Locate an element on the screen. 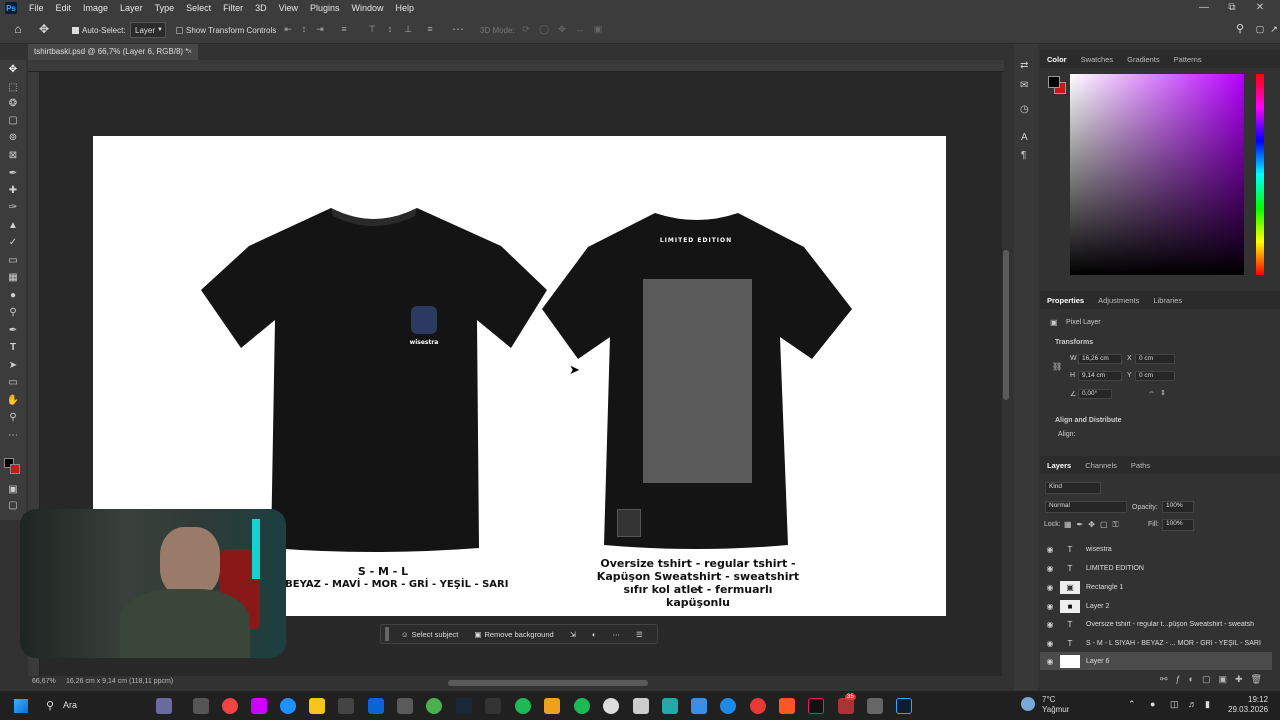 The width and height of the screenshot is (1280, 720). marquee-tool-icon: ⬚ is located at coordinates (13, 88).